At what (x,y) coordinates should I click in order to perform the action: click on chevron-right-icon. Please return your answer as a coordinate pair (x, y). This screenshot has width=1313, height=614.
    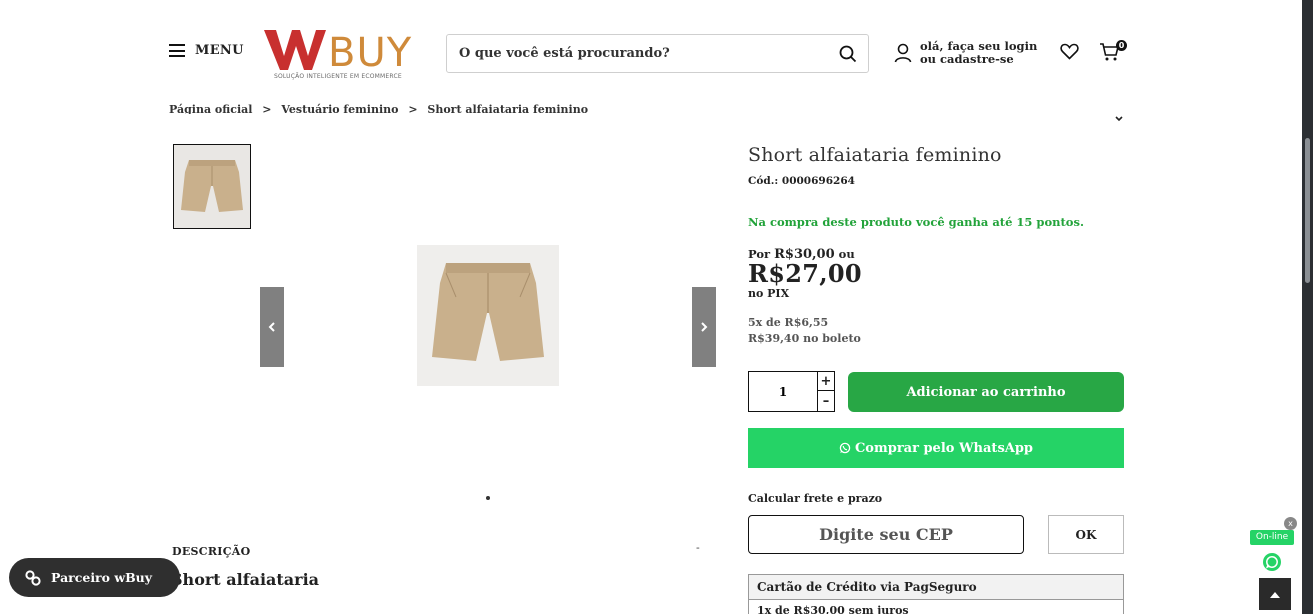
    Looking at the image, I should click on (704, 327).